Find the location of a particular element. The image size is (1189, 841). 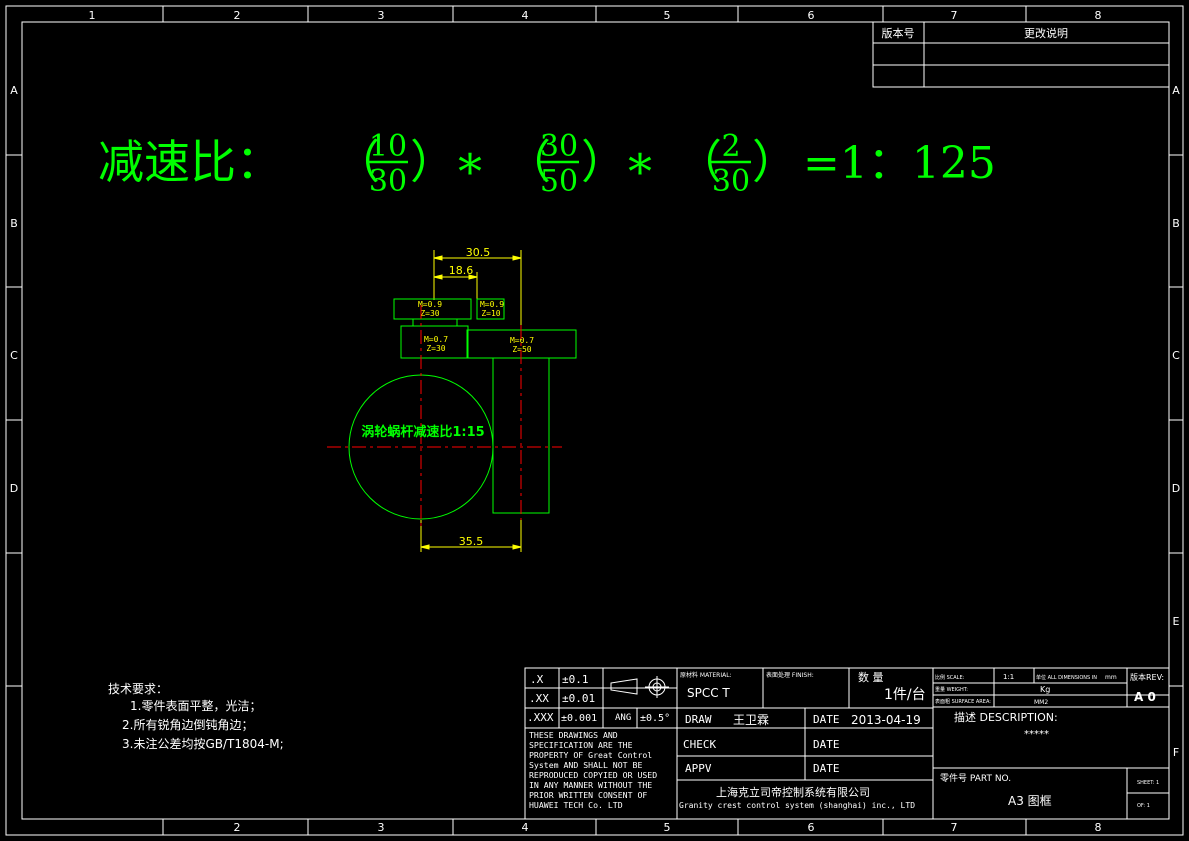

col-label-bottom: 3 is located at coordinates (381, 827).